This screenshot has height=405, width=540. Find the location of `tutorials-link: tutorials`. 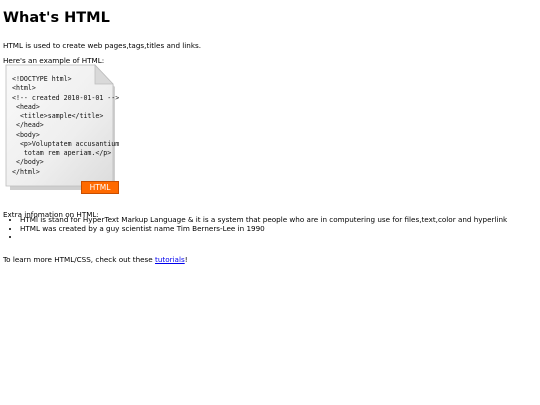

tutorials-link: tutorials is located at coordinates (170, 259).